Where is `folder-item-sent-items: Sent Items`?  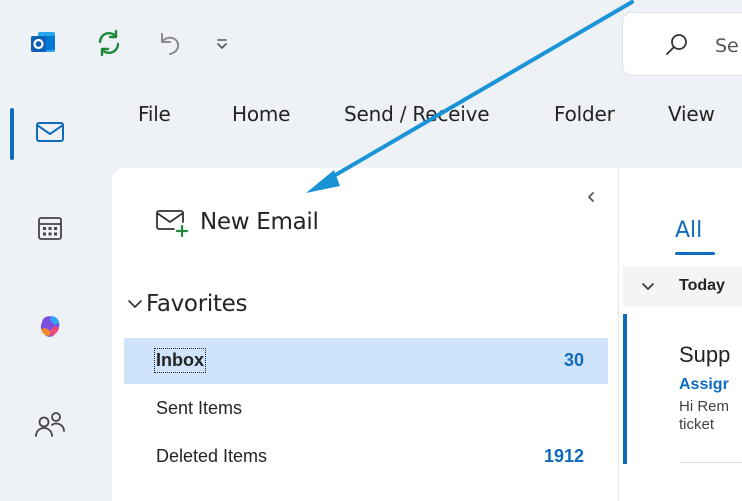 folder-item-sent-items: Sent Items is located at coordinates (366, 409).